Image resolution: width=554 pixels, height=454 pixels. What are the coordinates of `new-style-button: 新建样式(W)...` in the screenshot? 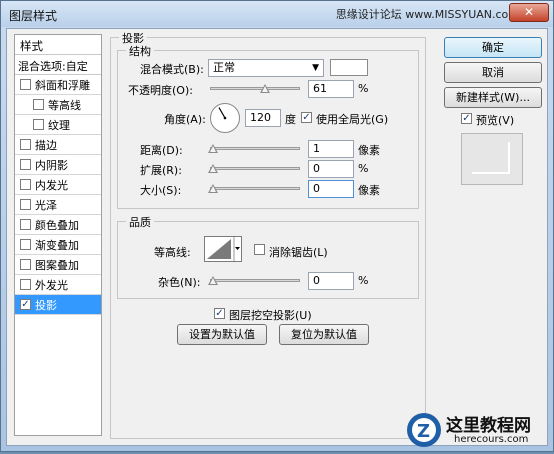 It's located at (493, 97).